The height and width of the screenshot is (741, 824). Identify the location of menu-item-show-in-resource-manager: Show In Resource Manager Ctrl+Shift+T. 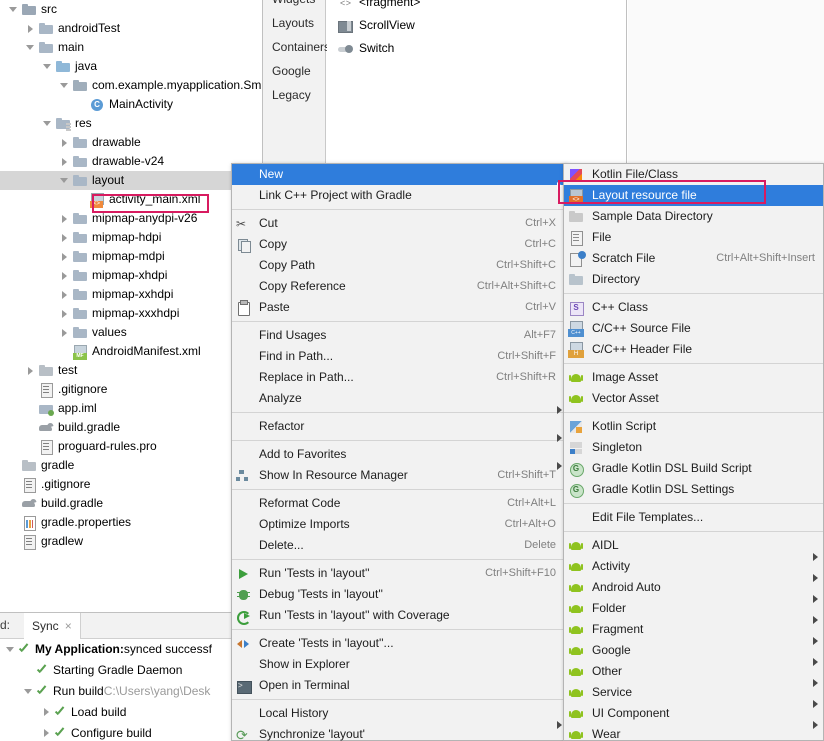
(399, 475).